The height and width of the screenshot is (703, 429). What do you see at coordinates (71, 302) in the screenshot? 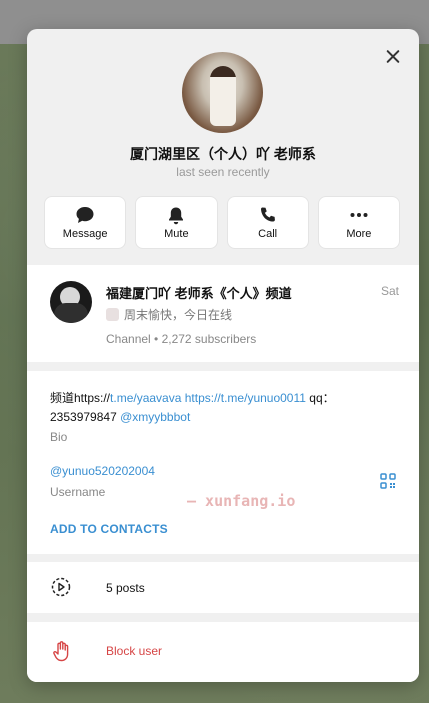
I see `channel-avatar` at bounding box center [71, 302].